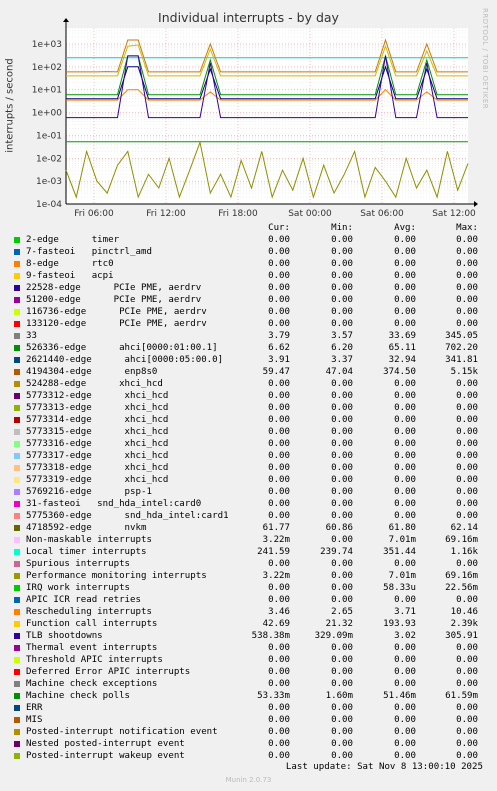 The height and width of the screenshot is (791, 497). What do you see at coordinates (66, 20) in the screenshot?
I see `y-axis-arrow` at bounding box center [66, 20].